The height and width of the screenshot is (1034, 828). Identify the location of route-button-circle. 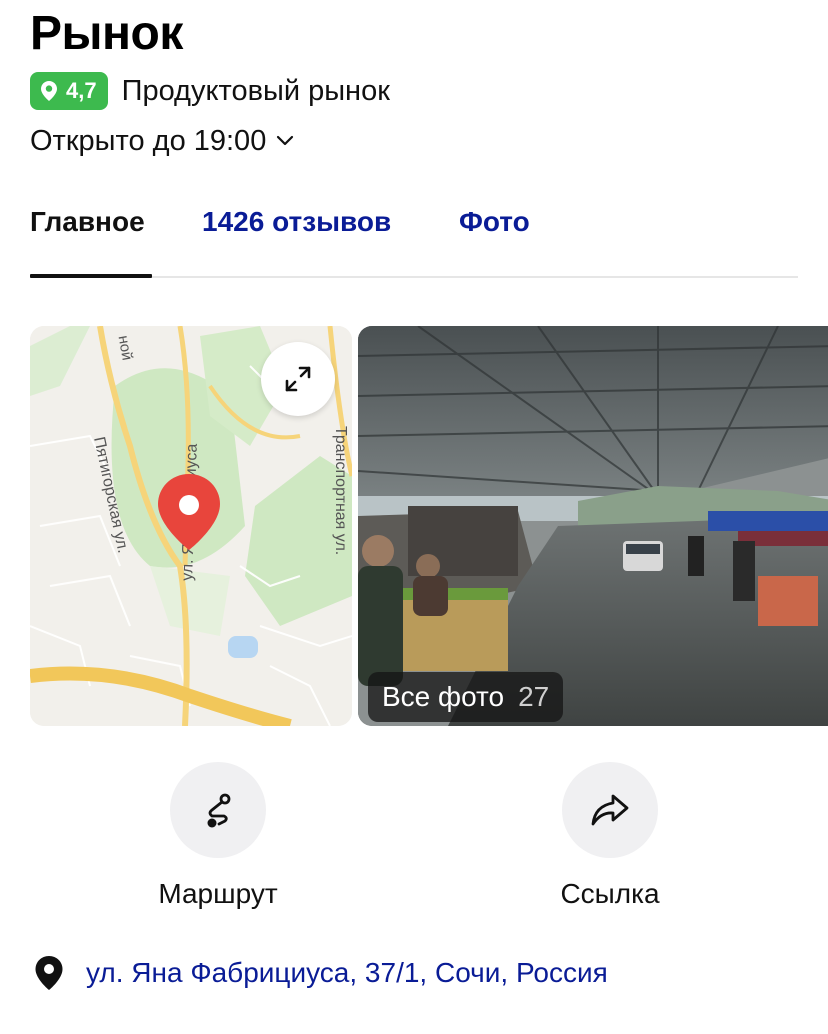
(218, 810).